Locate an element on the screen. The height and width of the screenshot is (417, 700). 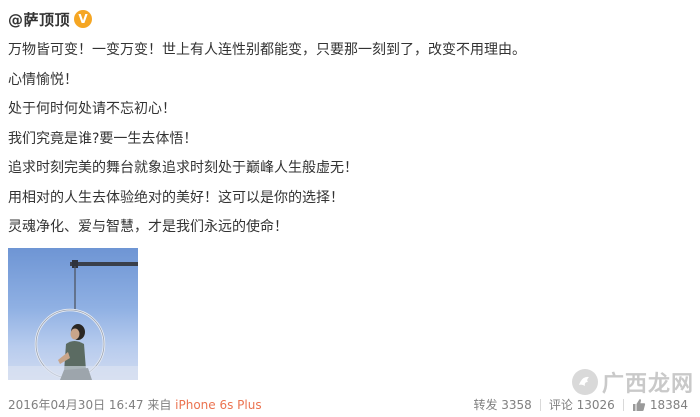
post-timestamp-link: 2016年04月30日 16:47 is located at coordinates (75, 405).